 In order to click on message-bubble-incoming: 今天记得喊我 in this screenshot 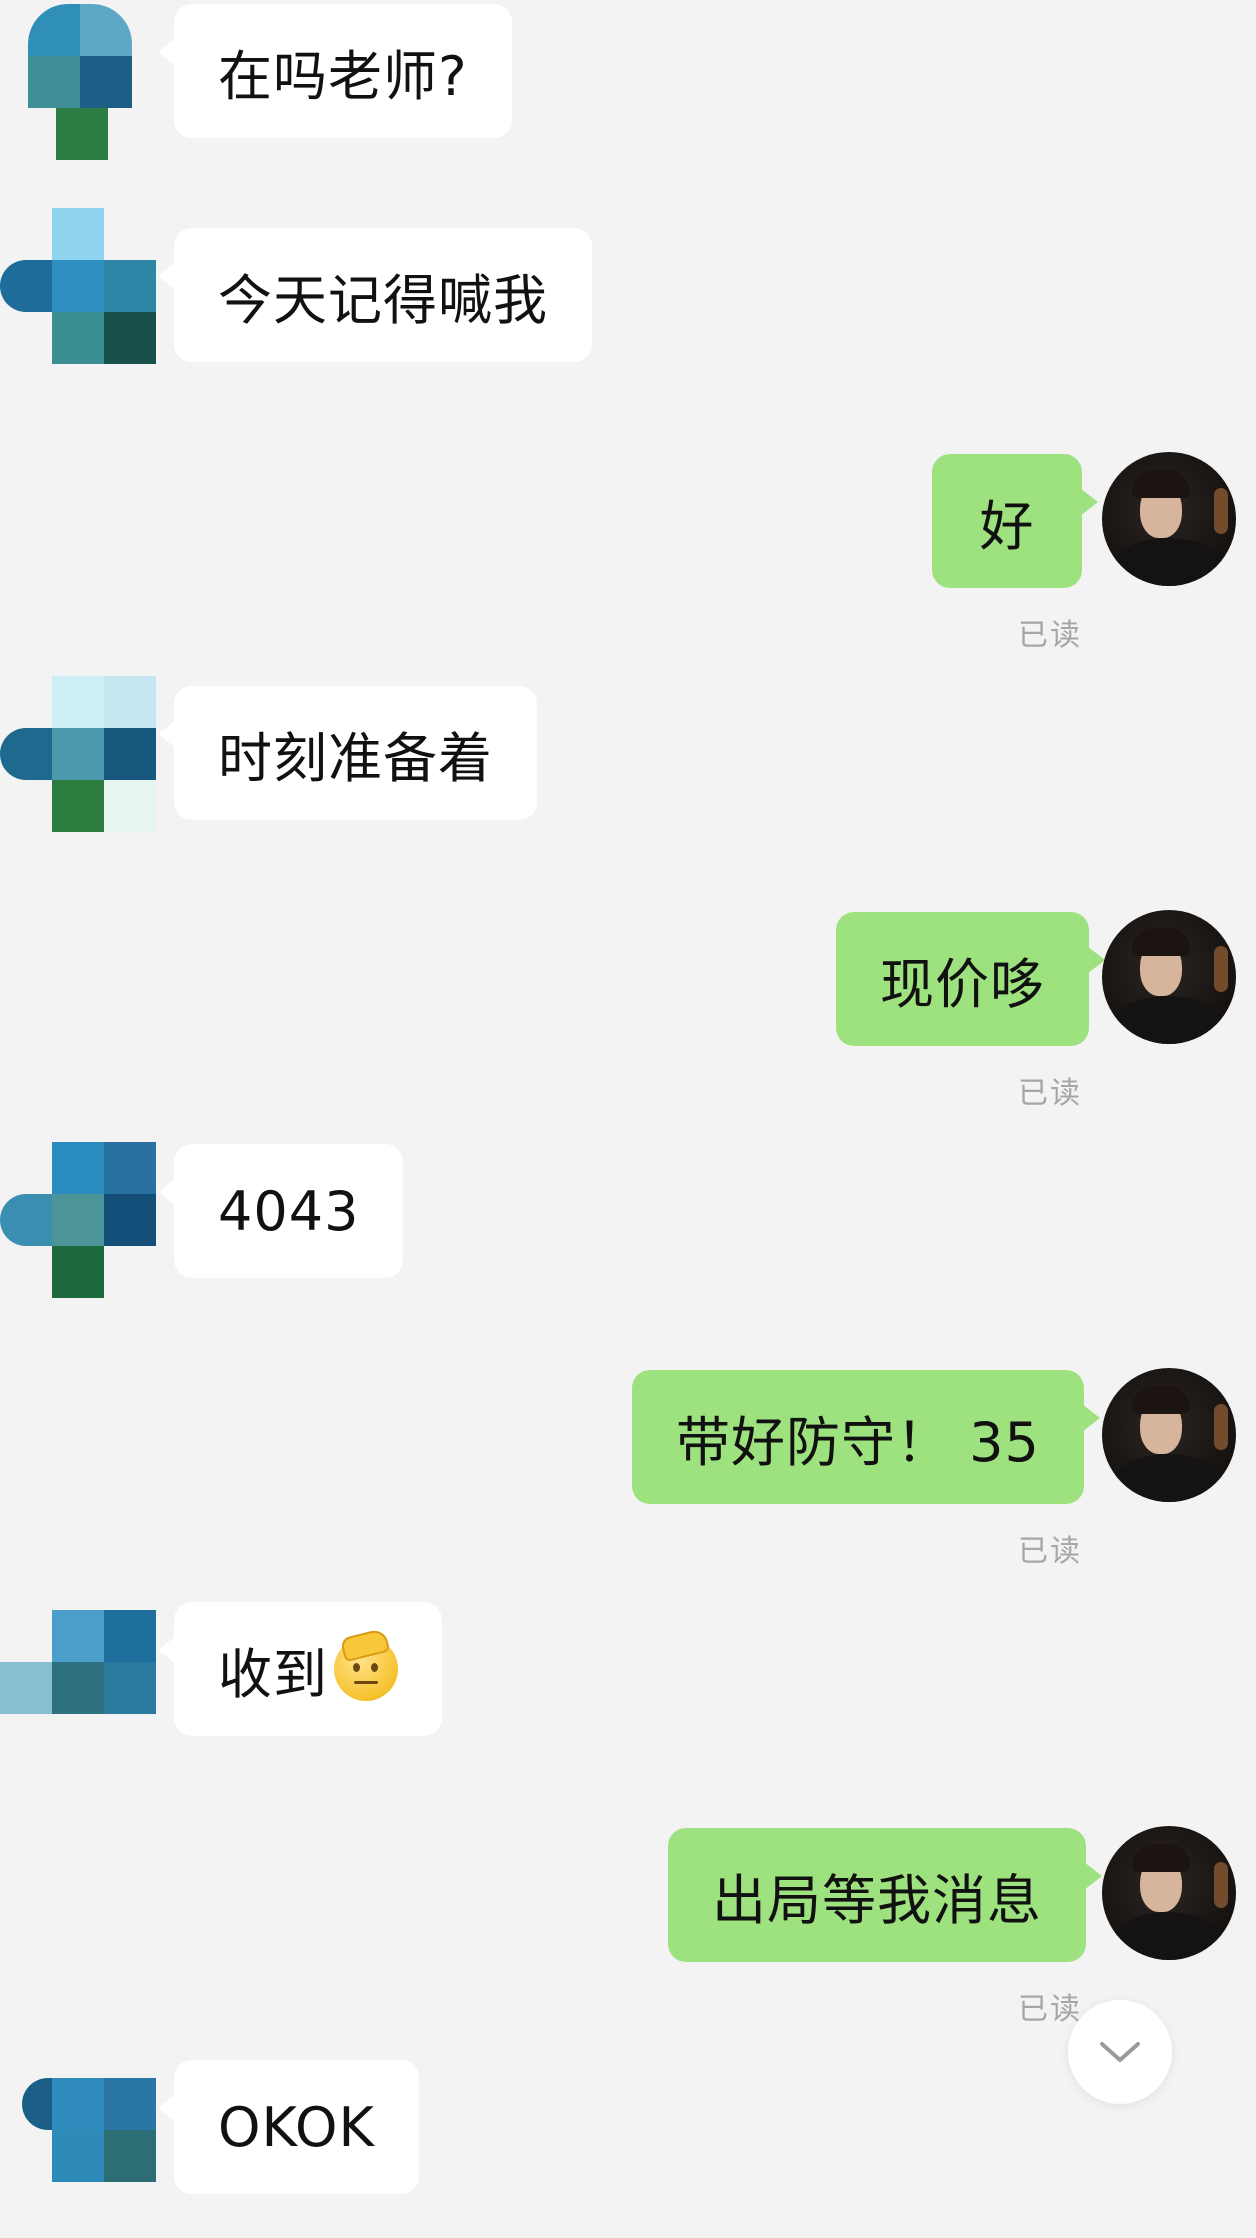, I will do `click(375, 295)`.